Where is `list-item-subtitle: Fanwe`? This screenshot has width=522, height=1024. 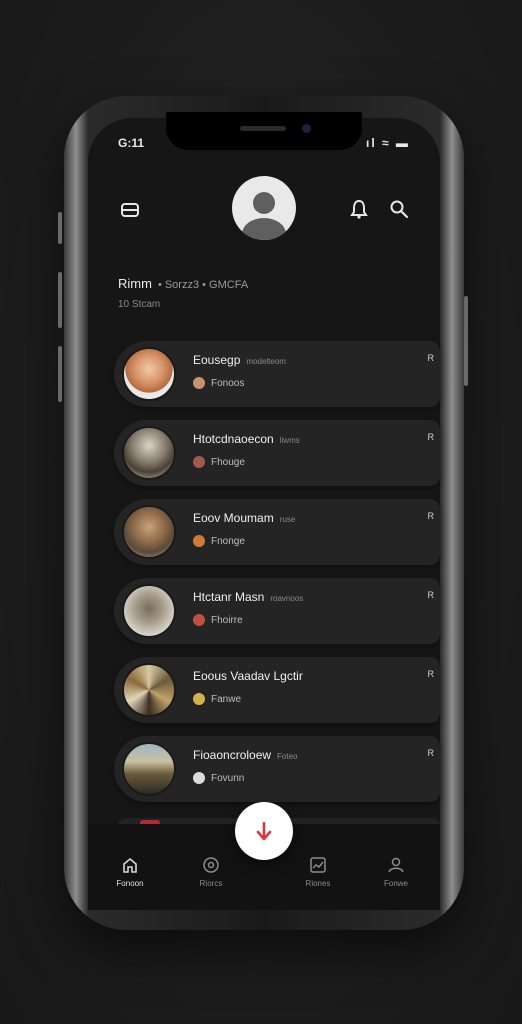
list-item-subtitle: Fanwe is located at coordinates (217, 699).